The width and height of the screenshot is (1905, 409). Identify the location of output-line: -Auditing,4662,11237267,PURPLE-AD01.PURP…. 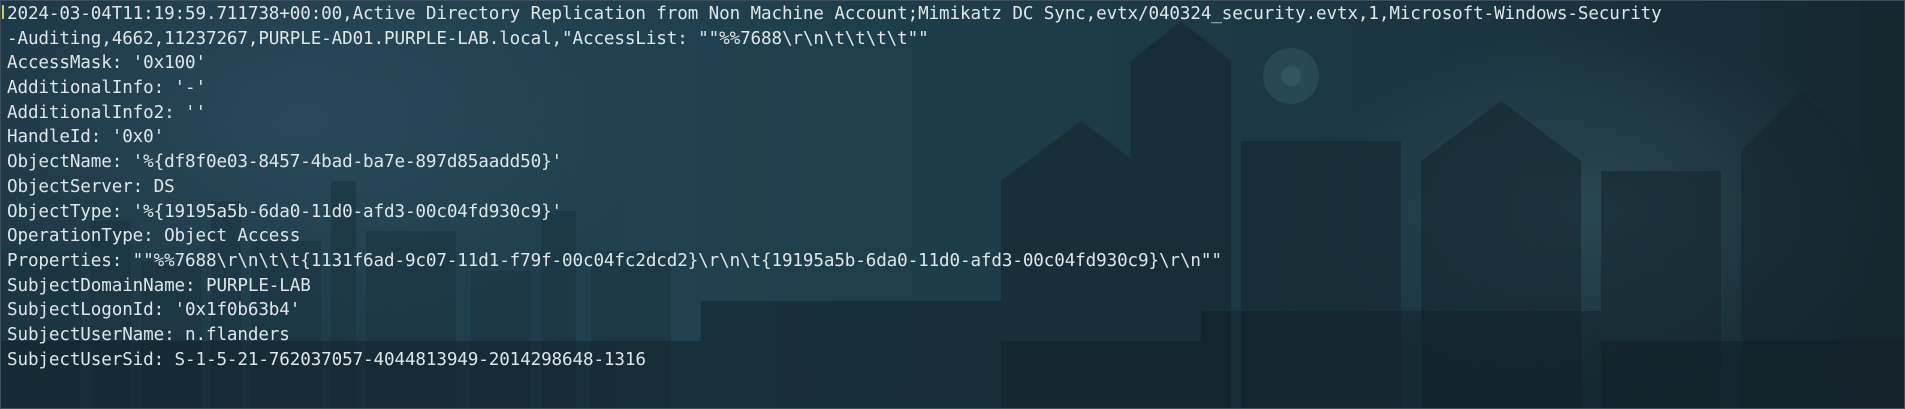
(468, 38).